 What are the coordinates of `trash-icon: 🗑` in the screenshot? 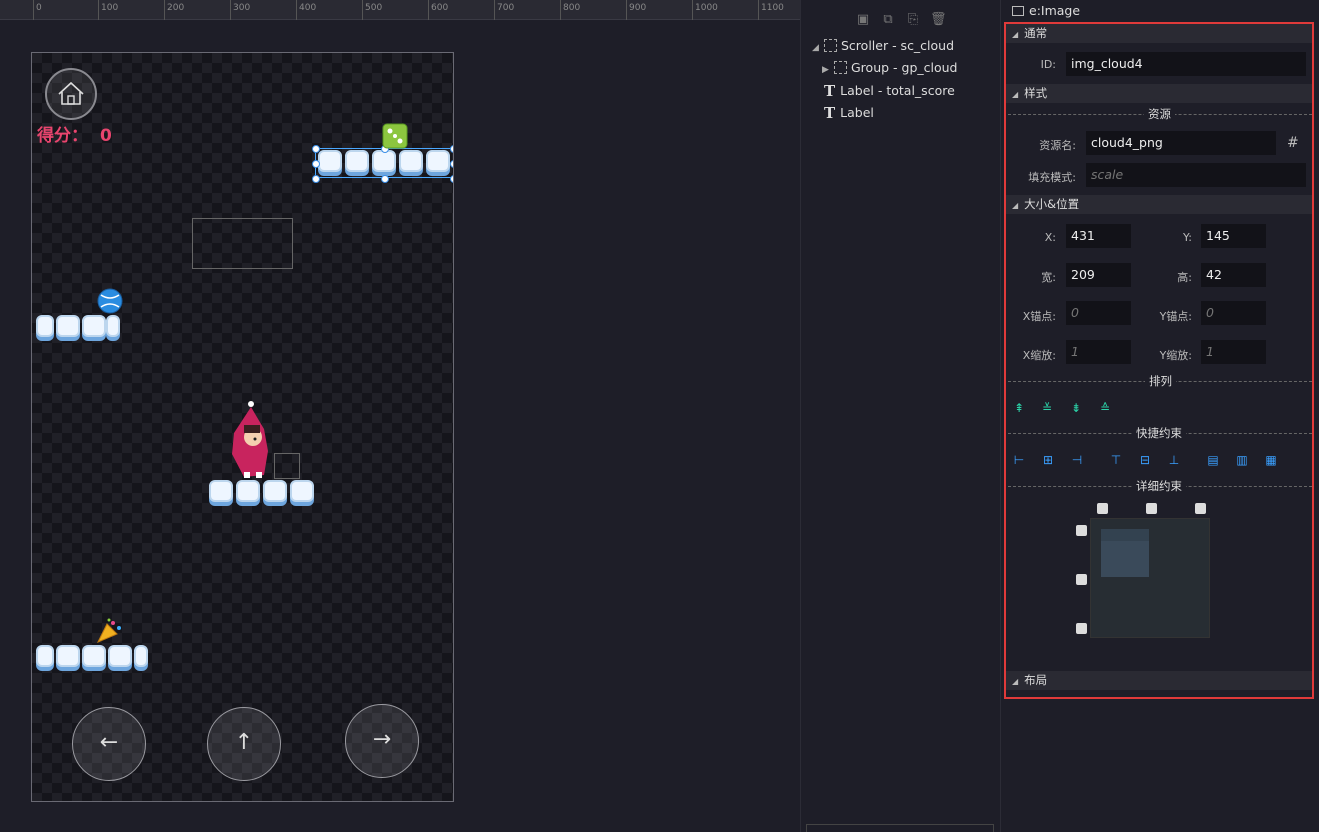 It's located at (938, 20).